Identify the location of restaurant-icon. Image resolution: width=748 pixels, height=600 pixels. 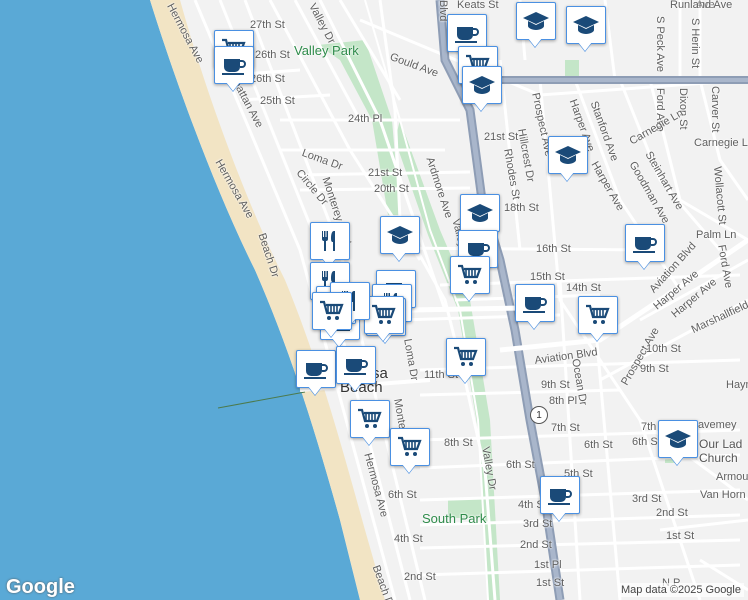
(328, 241).